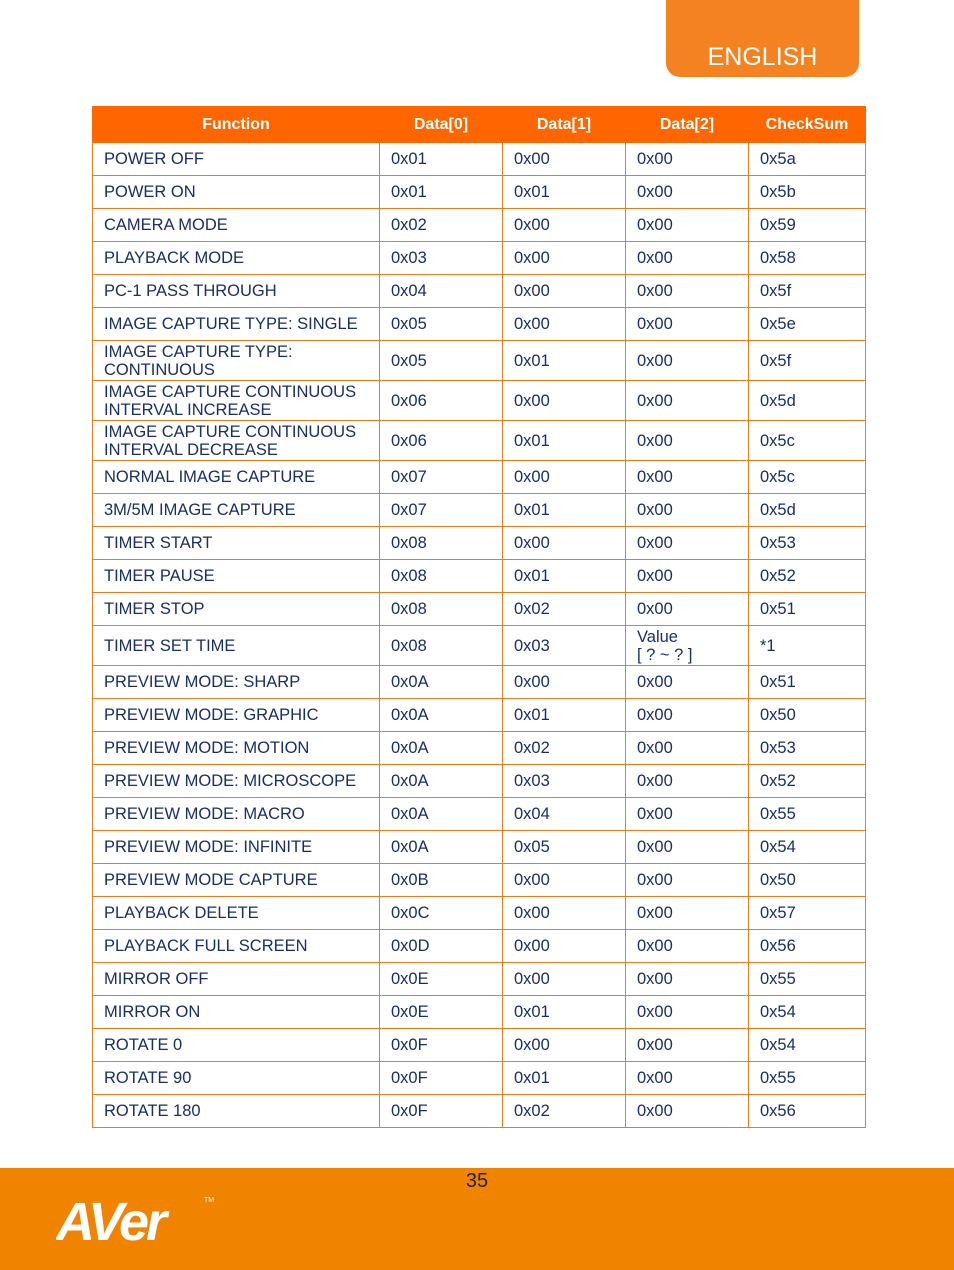  I want to click on cell-checksum: 0x50, so click(807, 715).